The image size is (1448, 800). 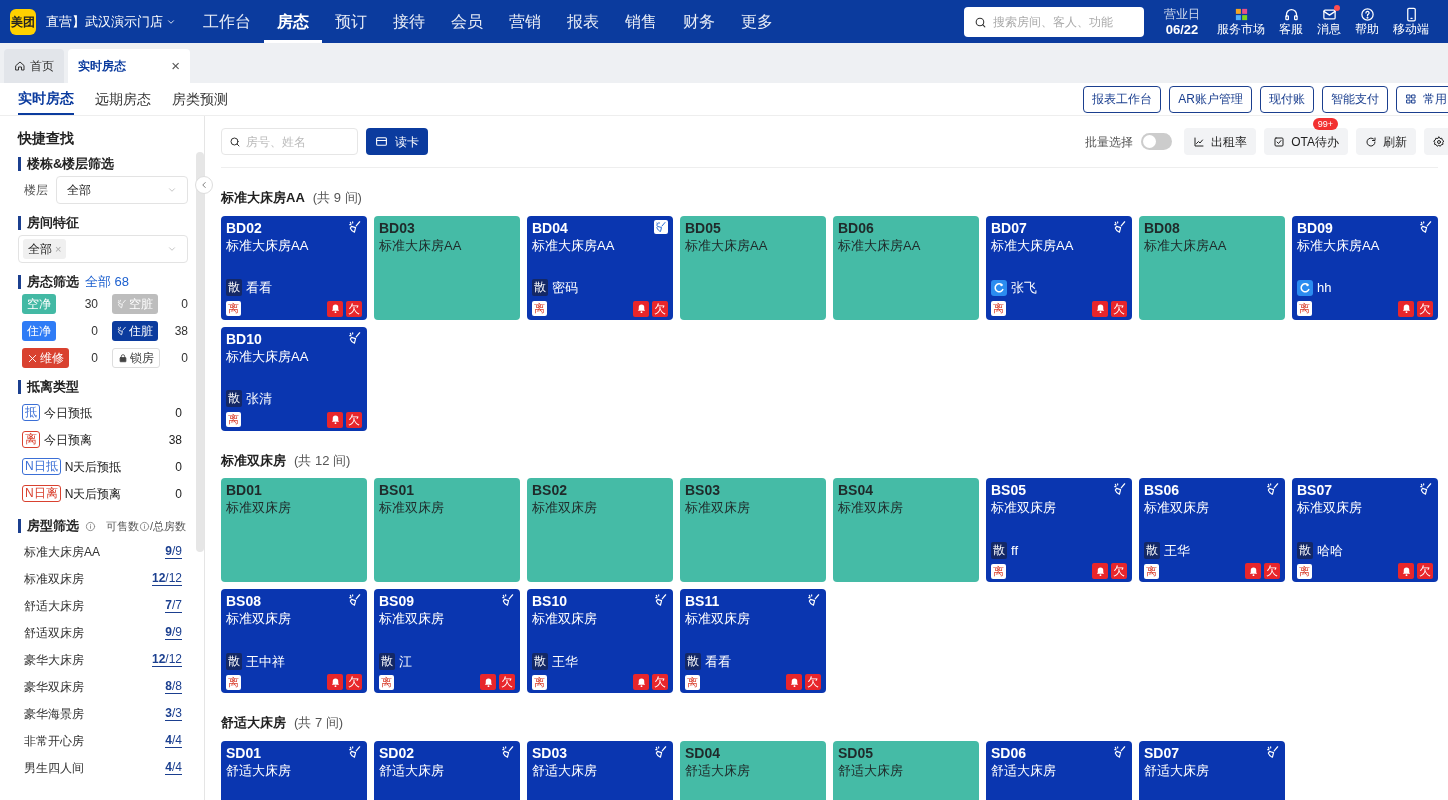 I want to click on settings-button, so click(x=1436, y=141).